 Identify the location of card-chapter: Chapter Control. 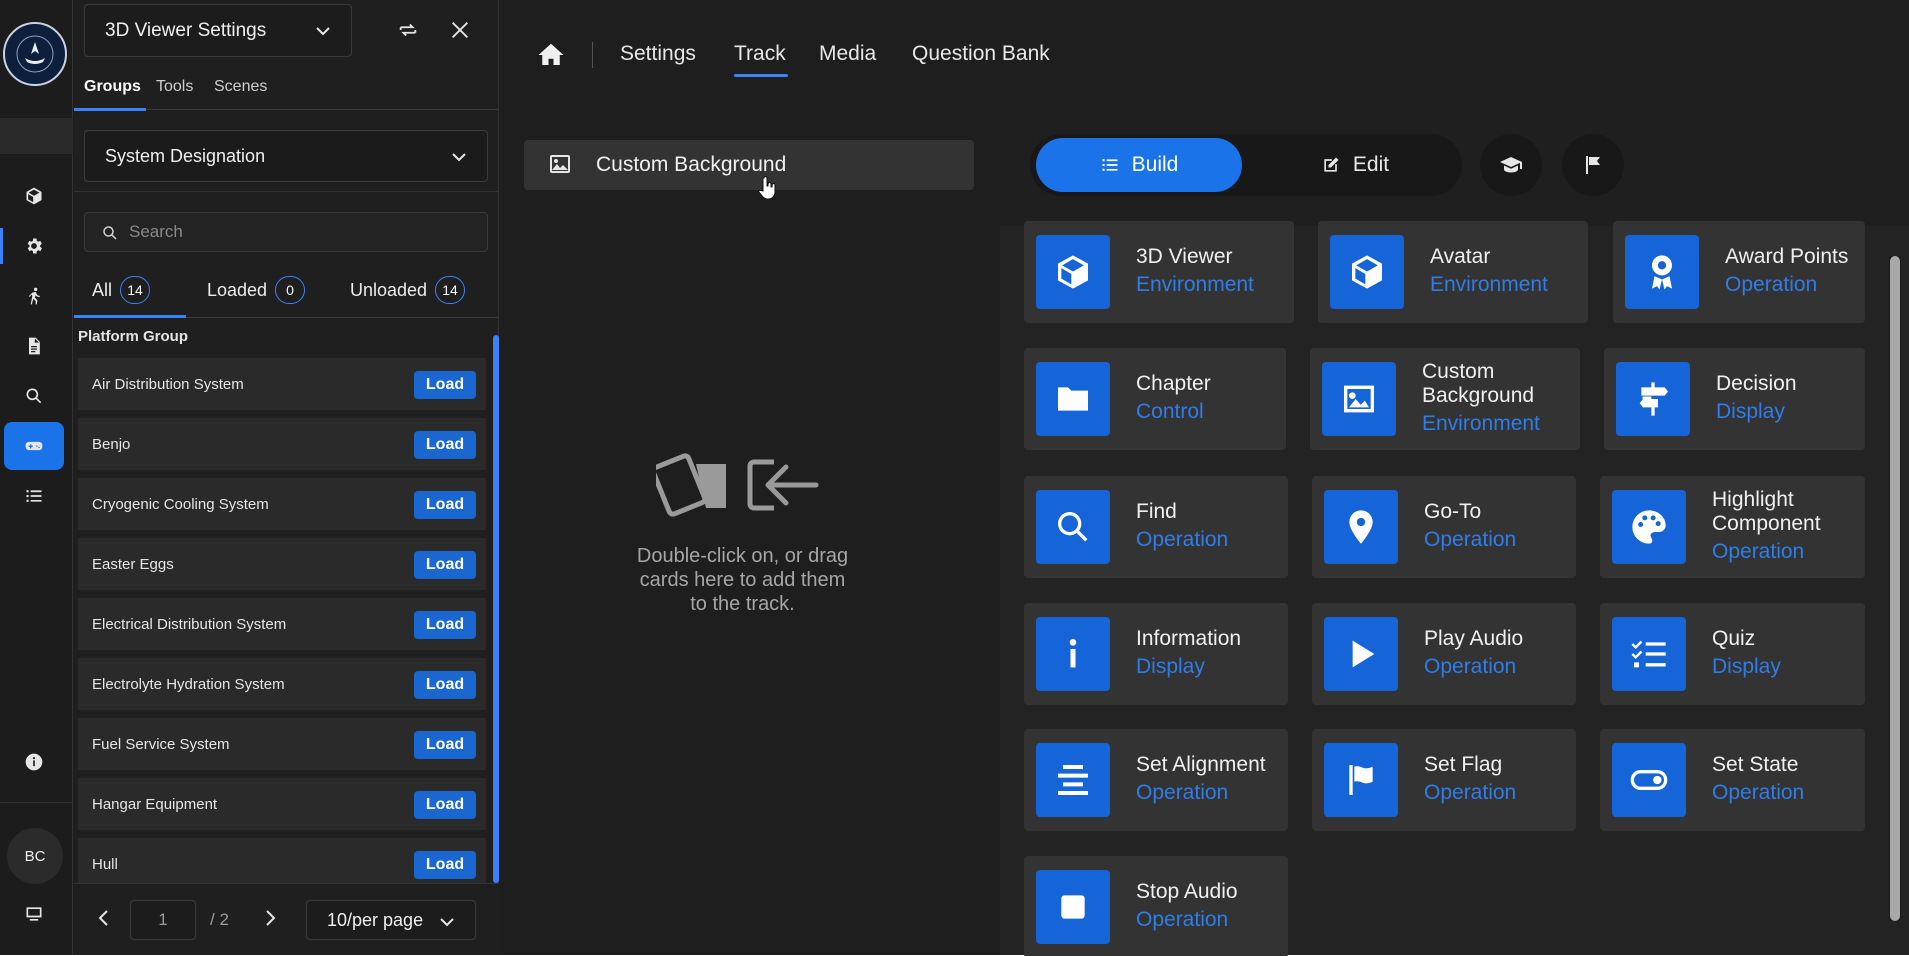
(1155, 399).